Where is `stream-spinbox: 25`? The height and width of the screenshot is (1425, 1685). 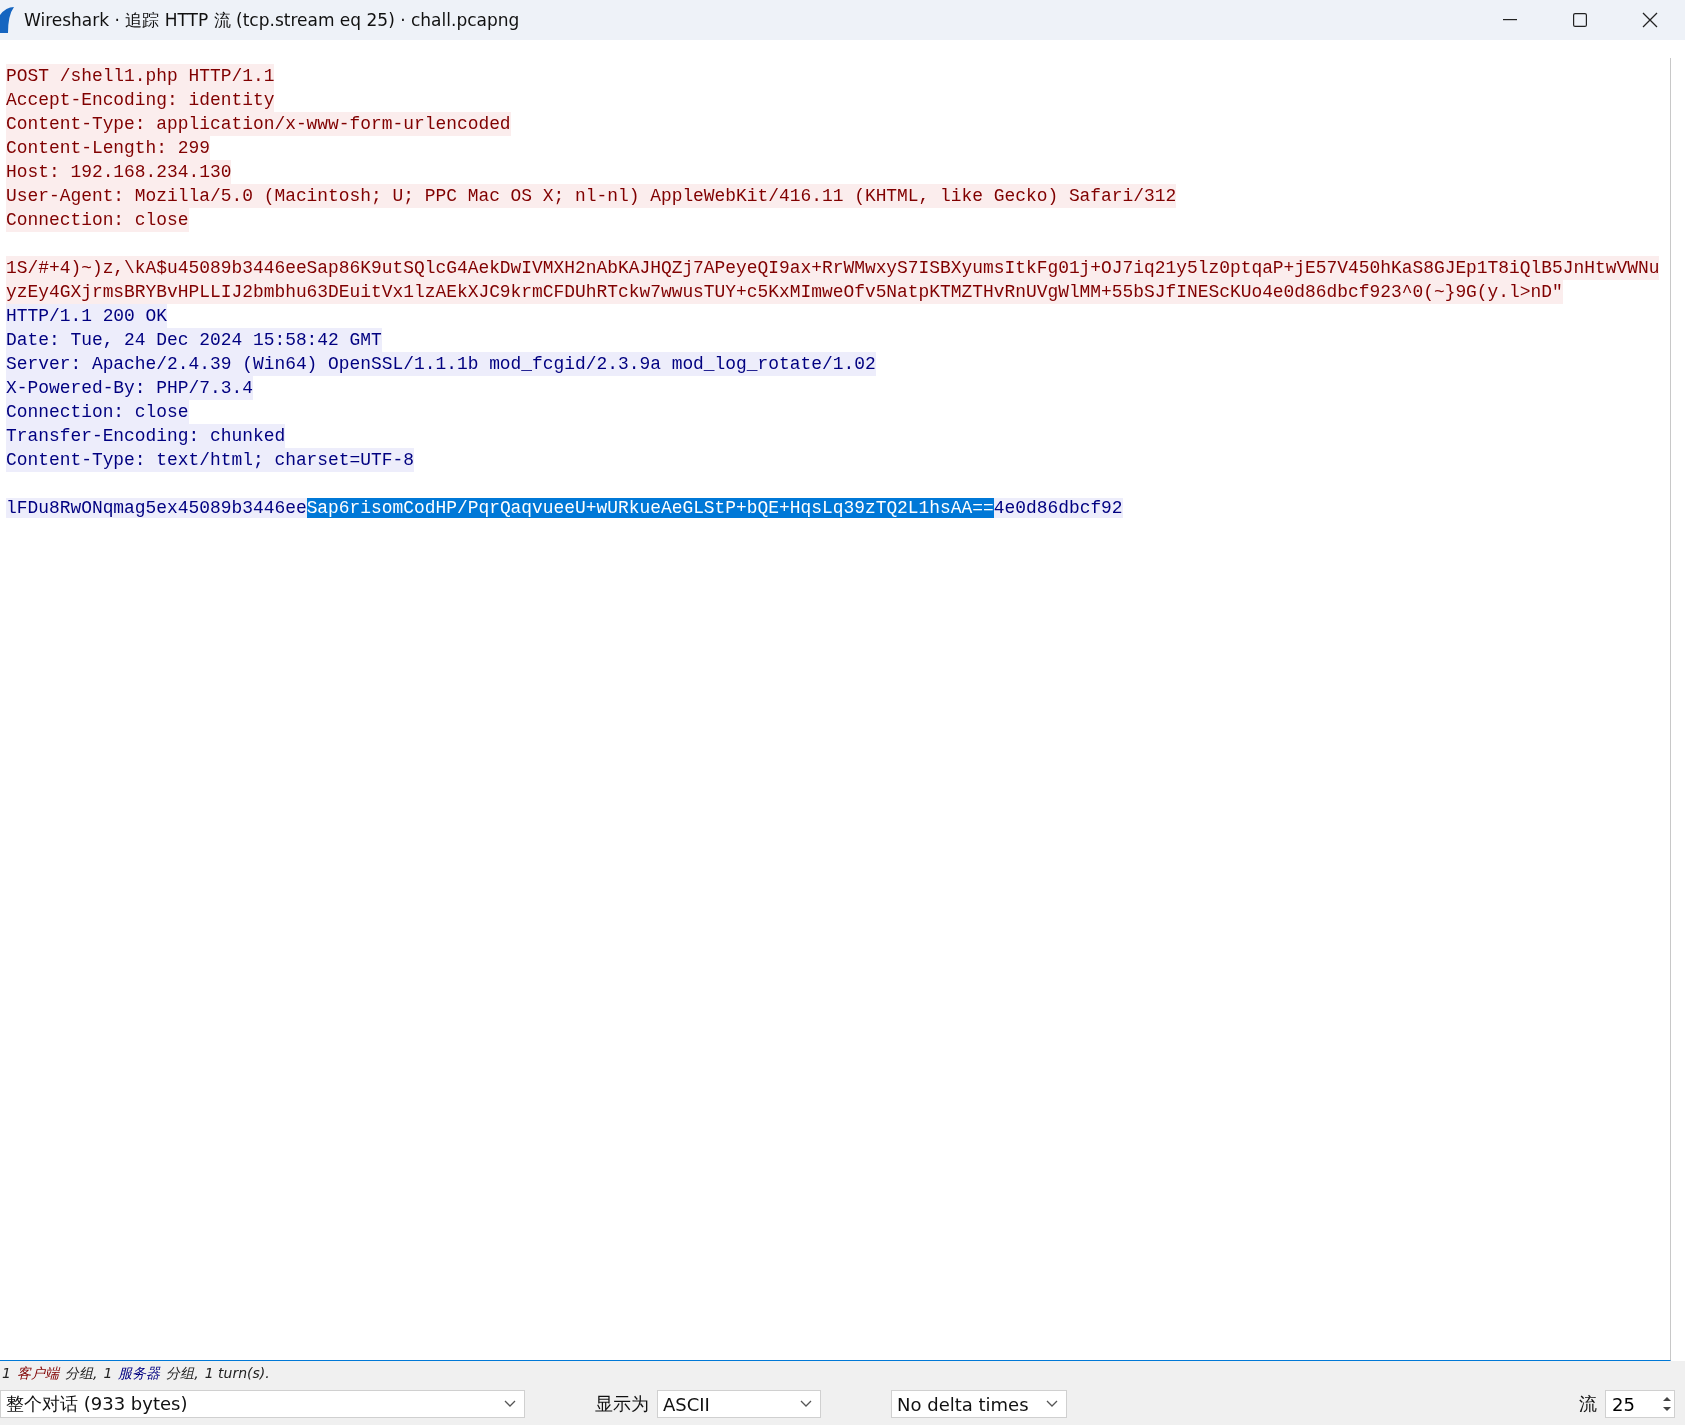
stream-spinbox: 25 is located at coordinates (1640, 1404).